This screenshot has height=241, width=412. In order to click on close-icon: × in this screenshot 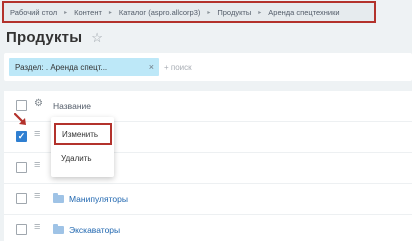, I will do `click(151, 67)`.